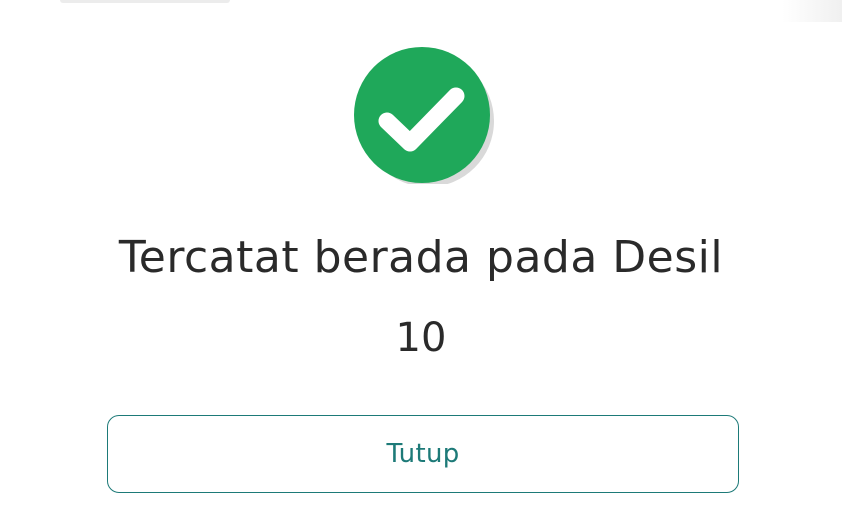 The height and width of the screenshot is (519, 842). What do you see at coordinates (424, 115) in the screenshot?
I see `check-circle-icon` at bounding box center [424, 115].